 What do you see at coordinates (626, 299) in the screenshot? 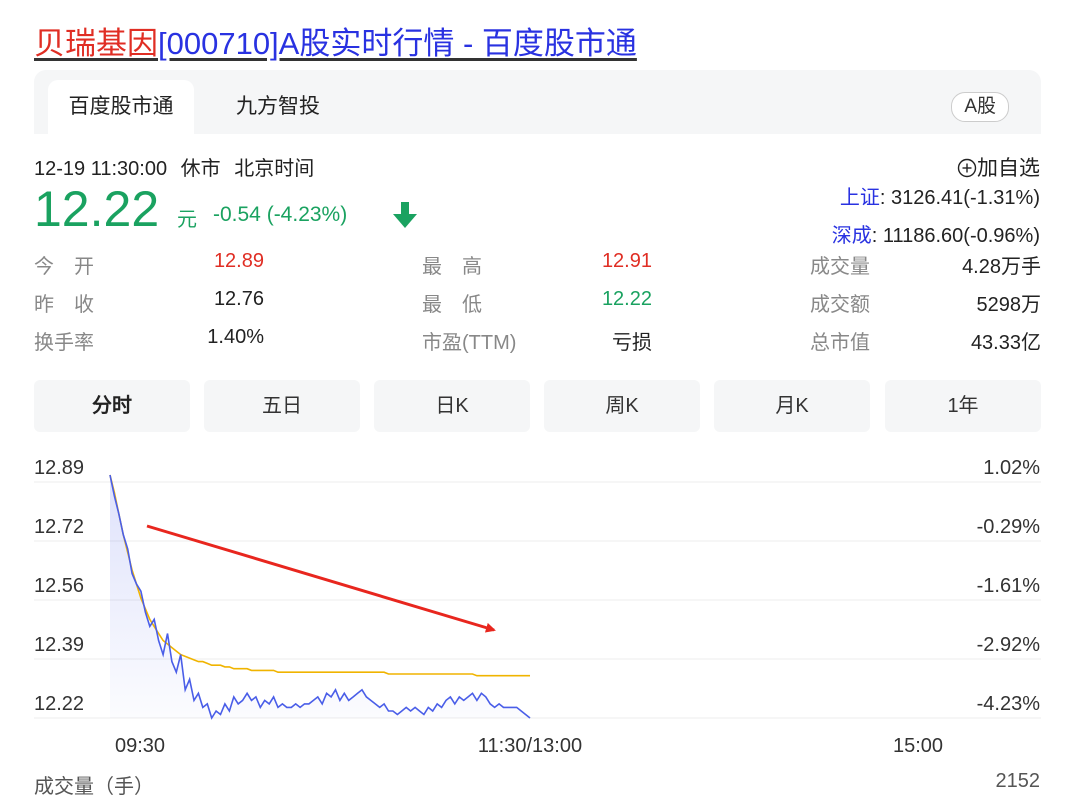
I see `stat-value: 12.22` at bounding box center [626, 299].